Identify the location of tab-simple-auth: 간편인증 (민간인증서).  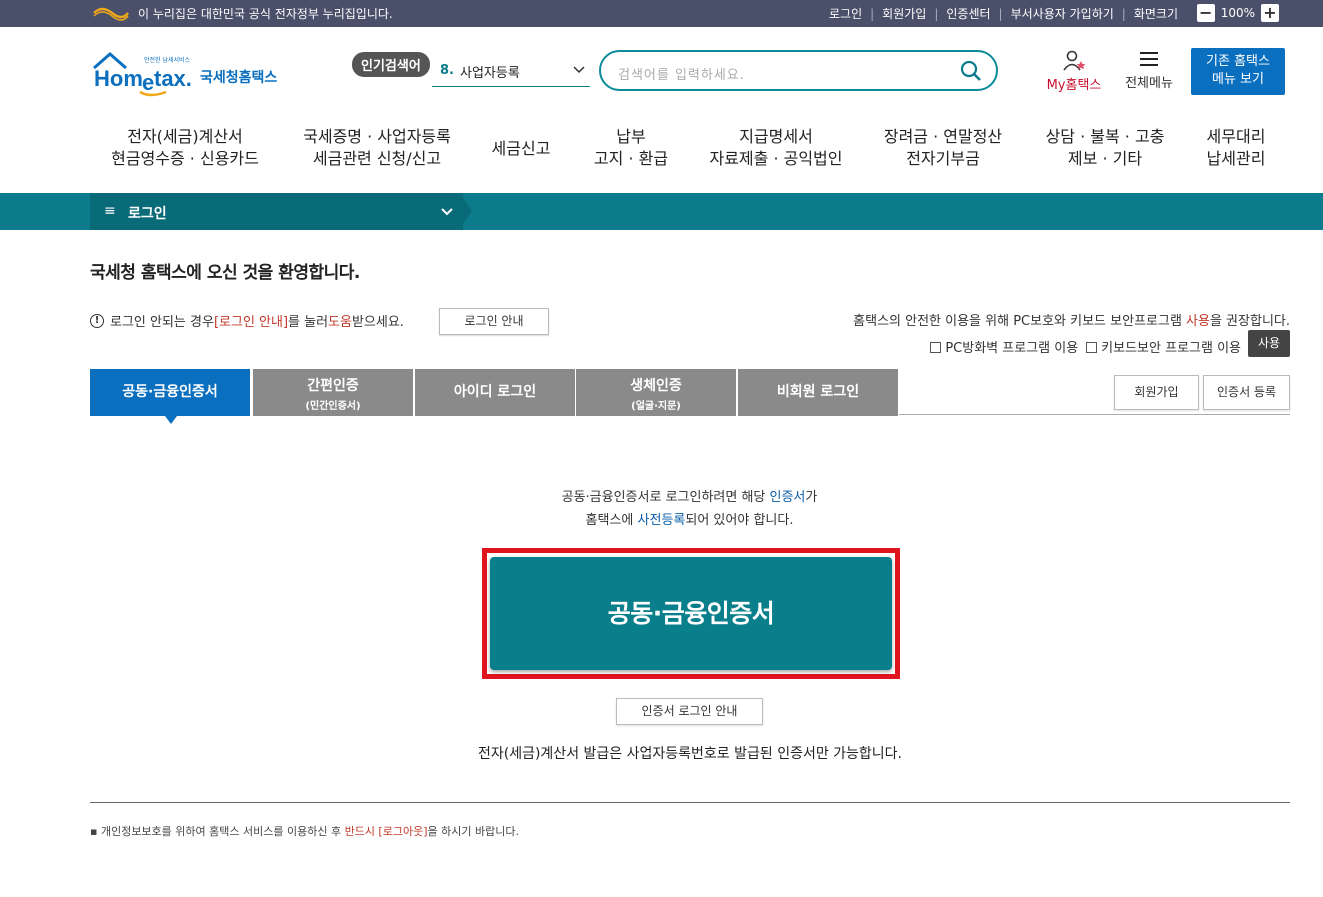
(333, 392).